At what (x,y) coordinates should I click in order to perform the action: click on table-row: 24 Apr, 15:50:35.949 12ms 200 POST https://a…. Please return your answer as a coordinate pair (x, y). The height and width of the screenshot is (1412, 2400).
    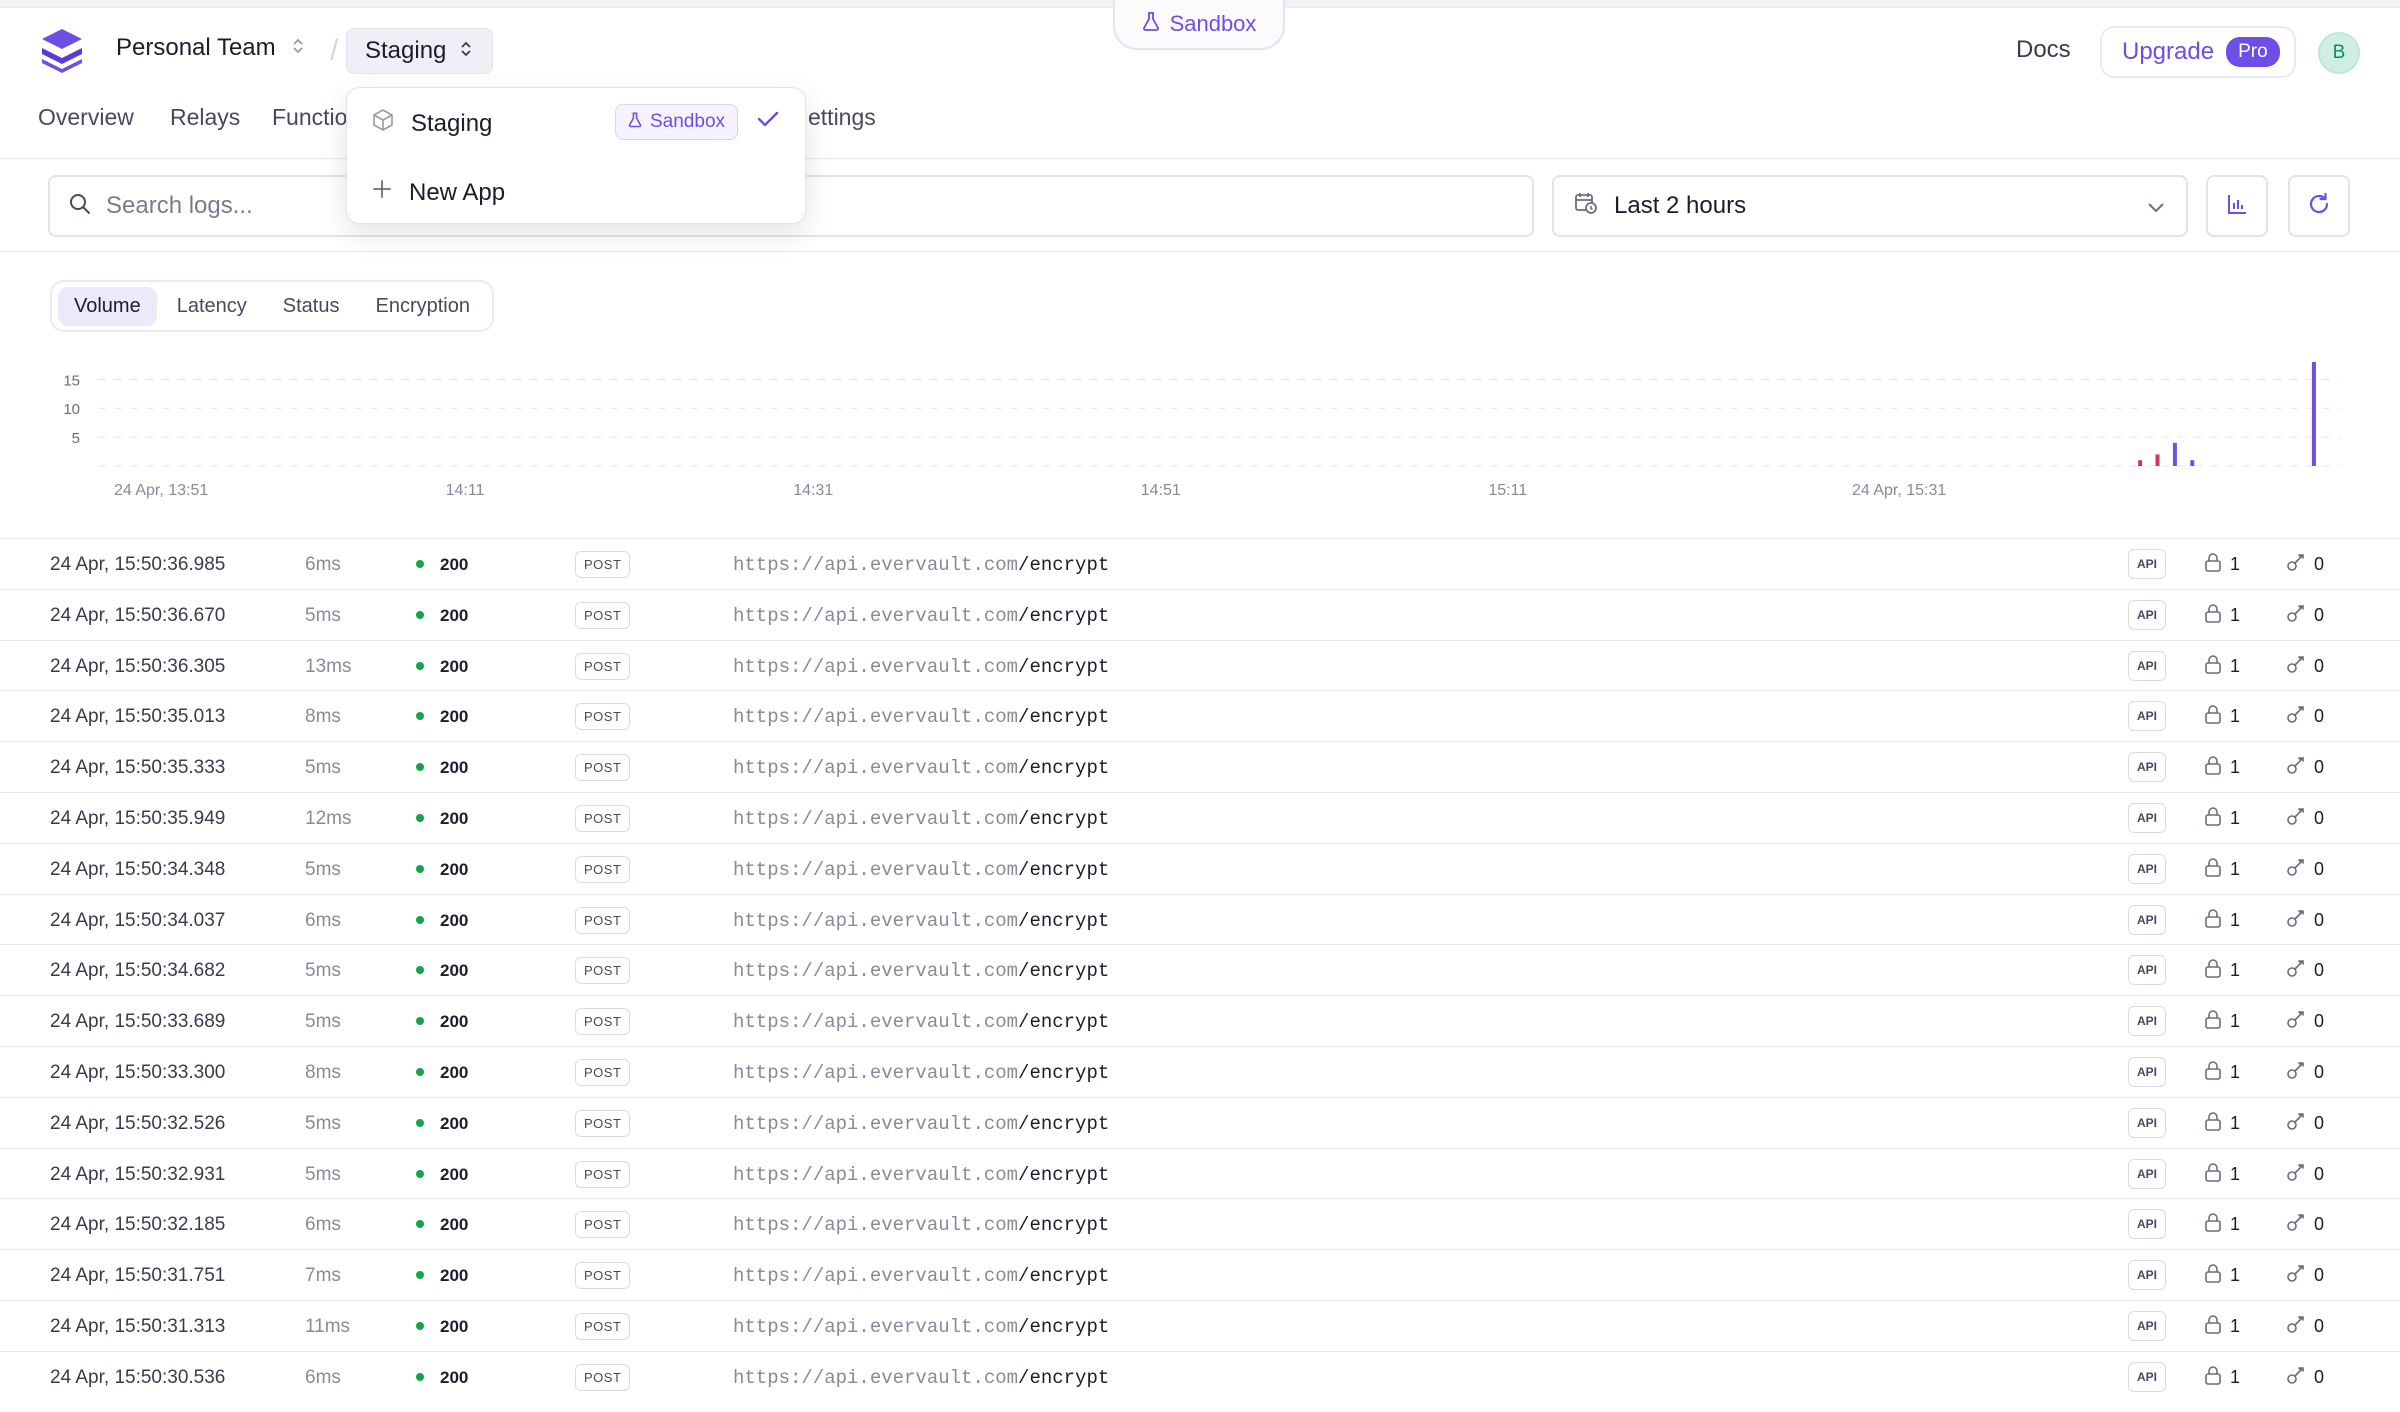
    Looking at the image, I should click on (1200, 817).